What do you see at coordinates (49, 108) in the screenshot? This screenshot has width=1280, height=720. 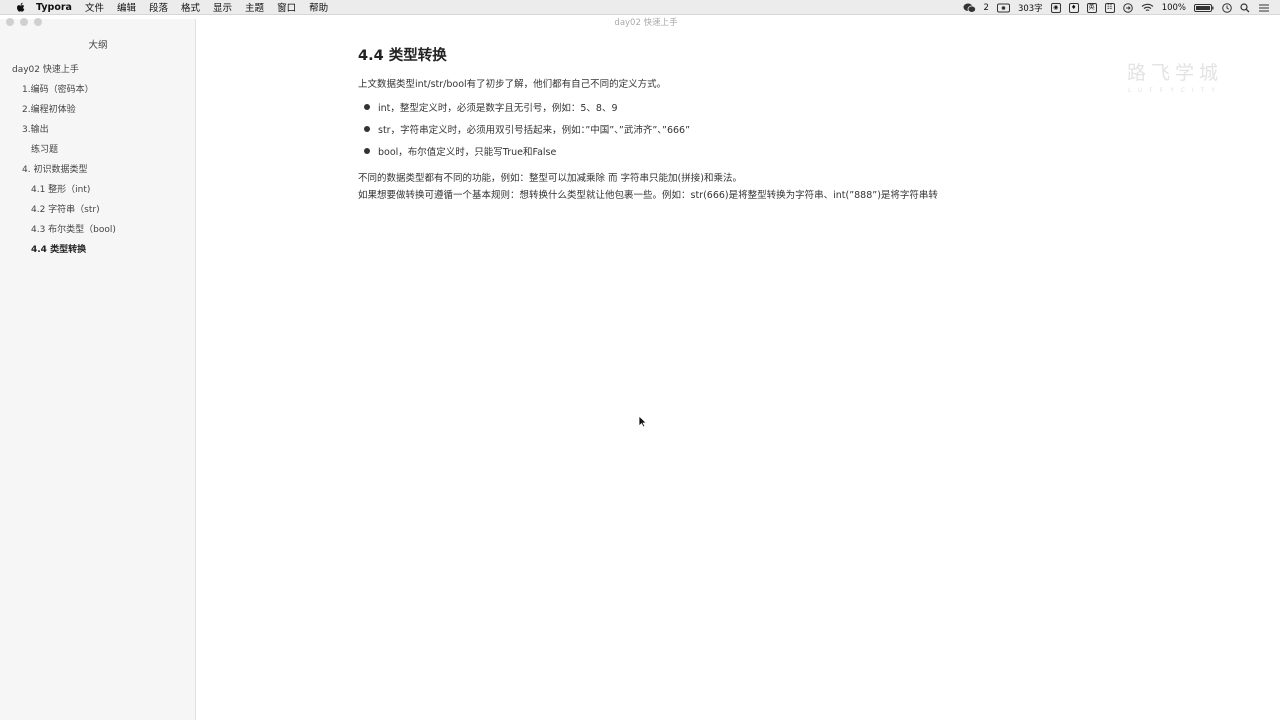 I see `outline-item-programming: 2.编程初体验` at bounding box center [49, 108].